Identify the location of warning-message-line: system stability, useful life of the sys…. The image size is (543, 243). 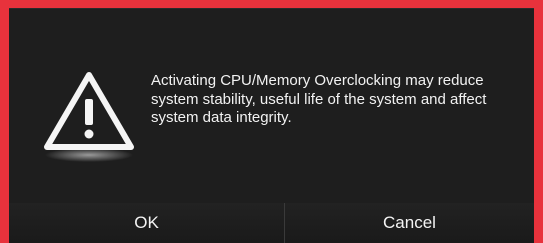
(319, 99).